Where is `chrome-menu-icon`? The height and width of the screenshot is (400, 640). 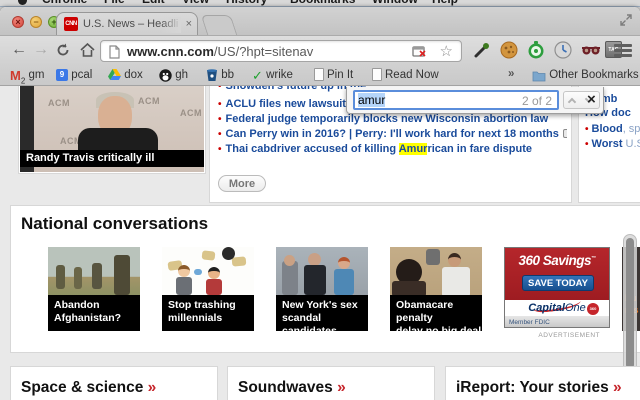
chrome-menu-icon is located at coordinates (623, 51).